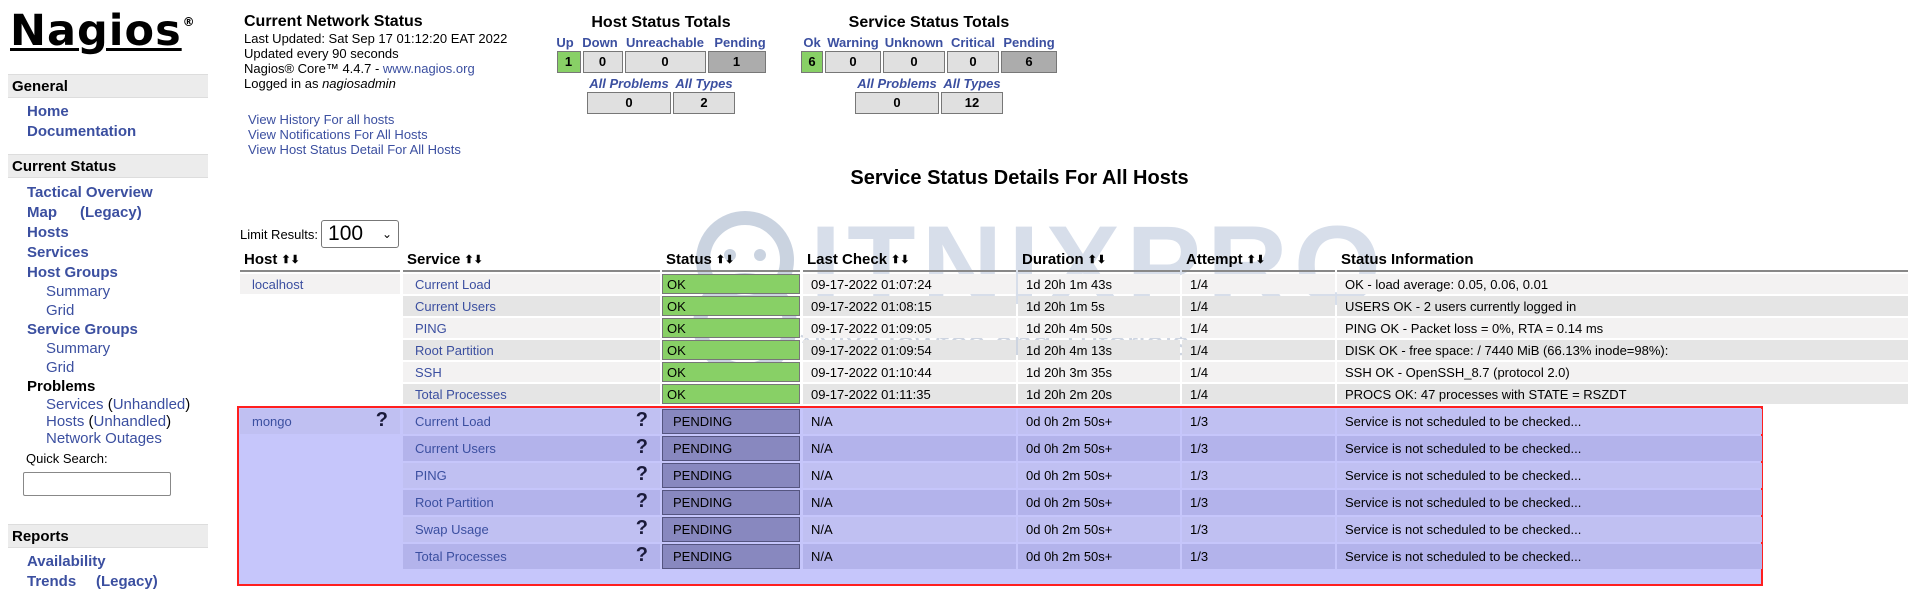 The height and width of the screenshot is (590, 1909). I want to click on nav-services: Services, so click(58, 252).